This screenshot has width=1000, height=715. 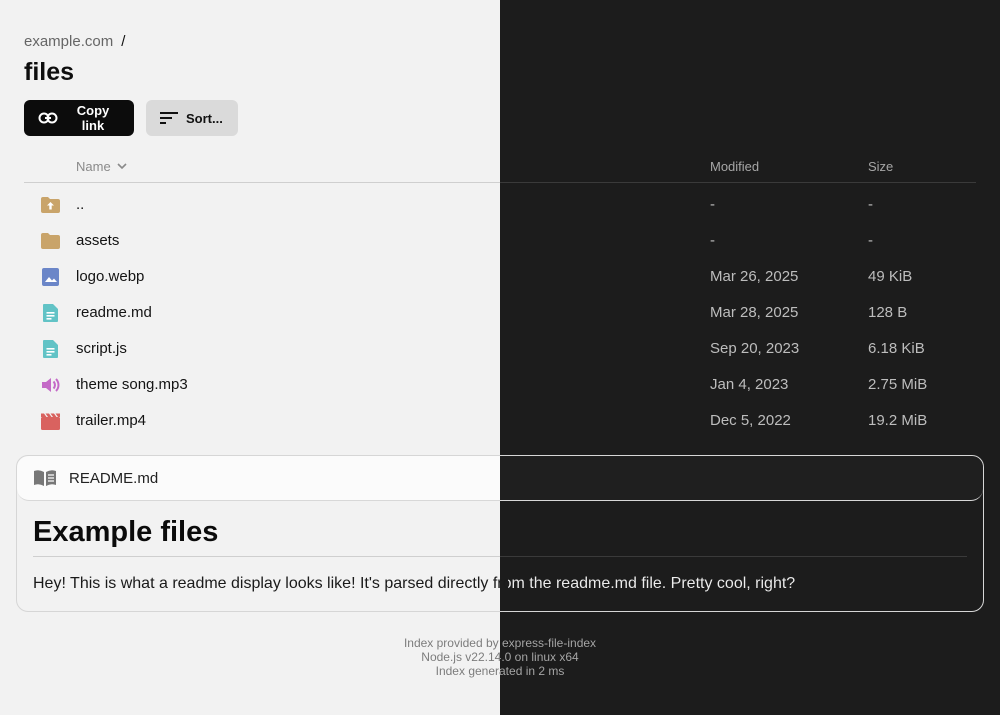 What do you see at coordinates (500, 241) in the screenshot?
I see `table-row: assets - -` at bounding box center [500, 241].